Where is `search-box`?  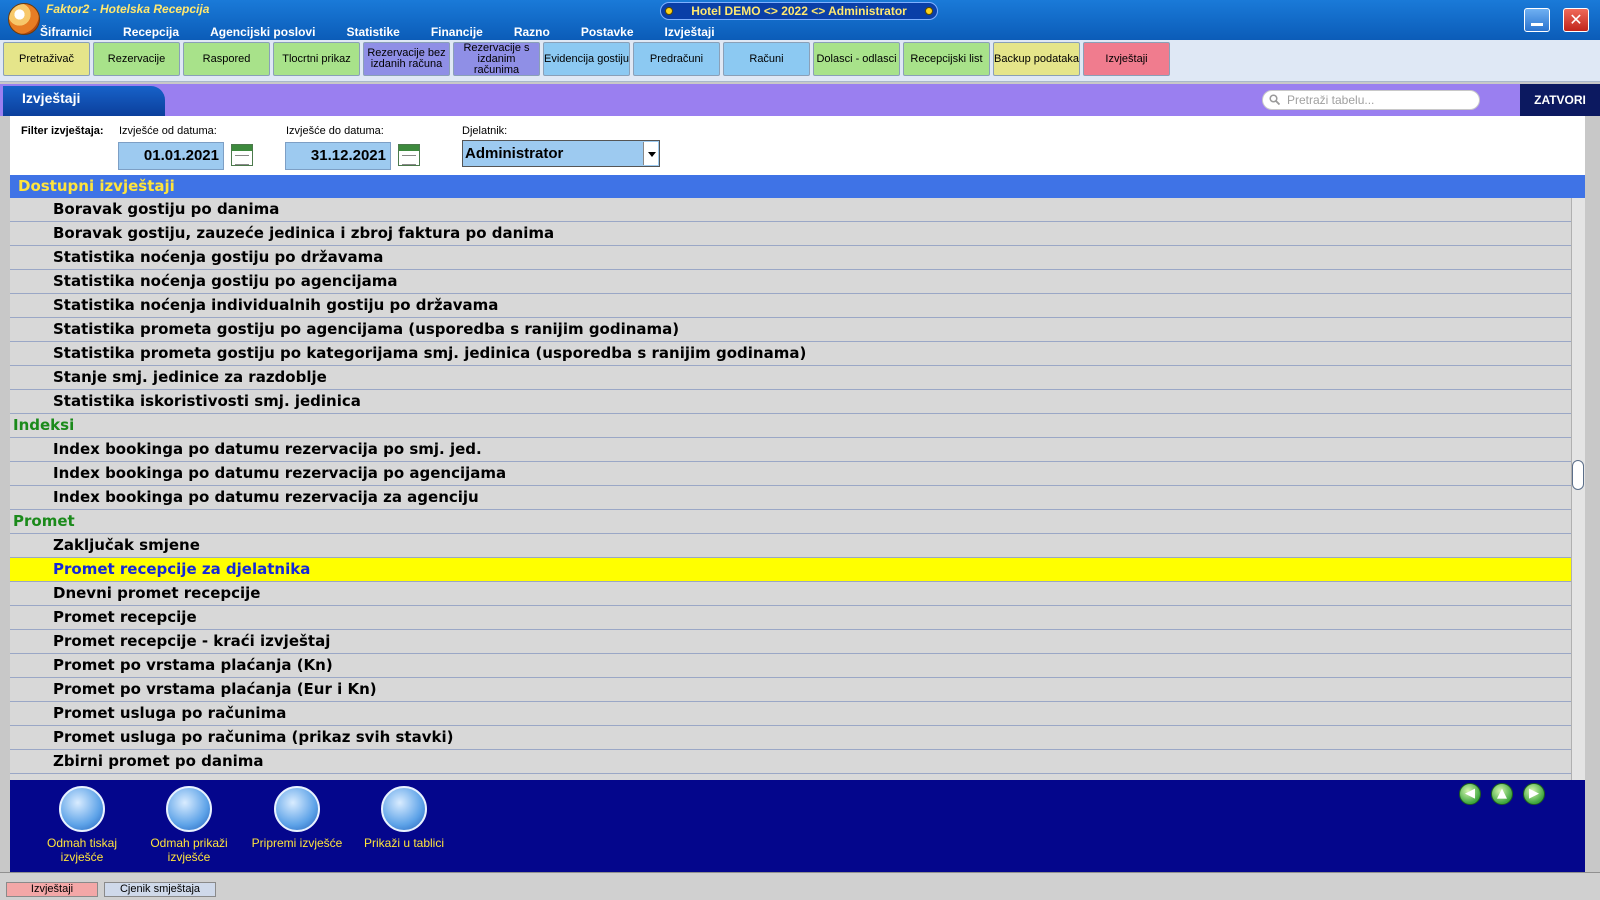 search-box is located at coordinates (1371, 100).